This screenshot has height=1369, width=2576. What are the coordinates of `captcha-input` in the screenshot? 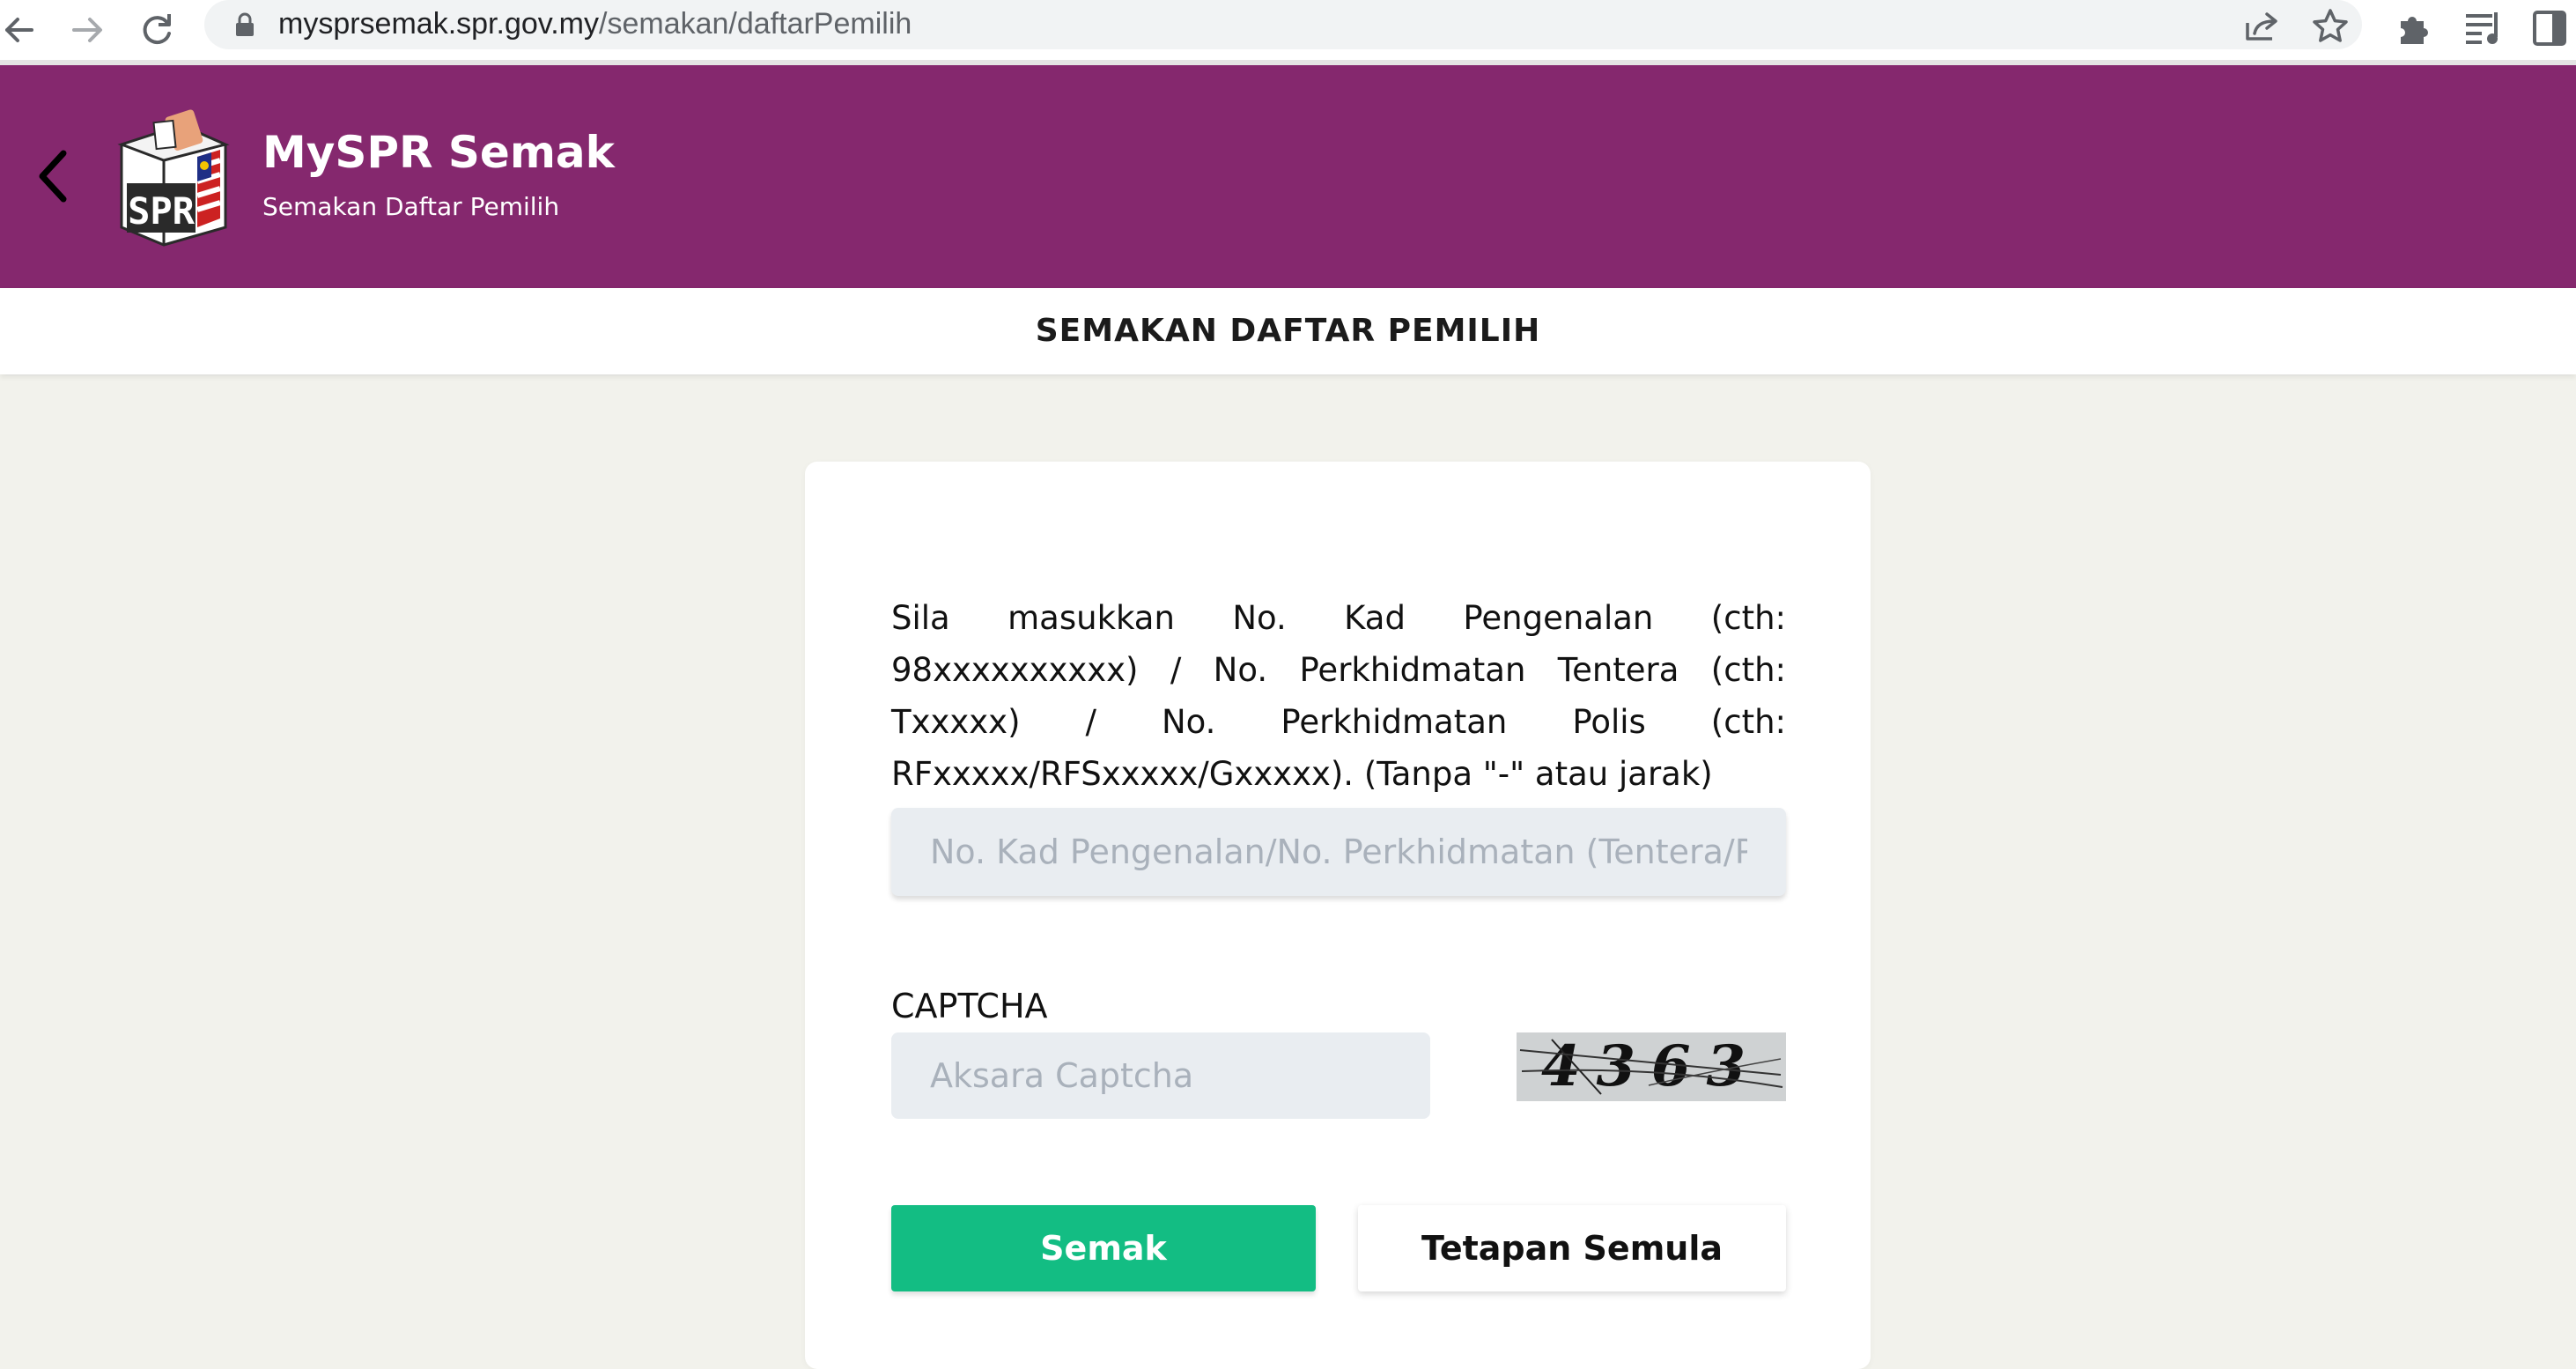 It's located at (1160, 1075).